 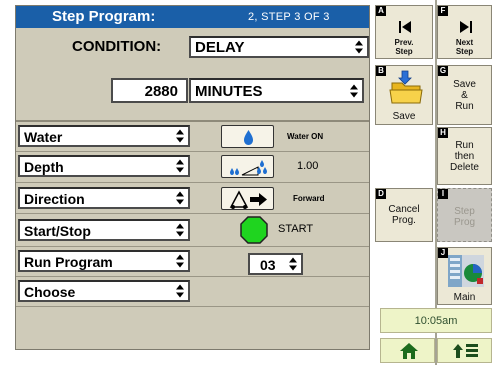 I want to click on up-list-icon, so click(x=465, y=351).